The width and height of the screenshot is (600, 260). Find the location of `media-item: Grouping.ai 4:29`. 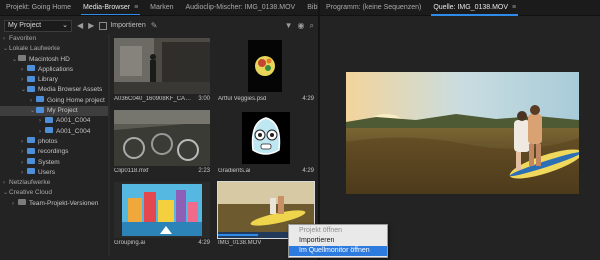

media-item: Grouping.ai 4:29 is located at coordinates (162, 216).